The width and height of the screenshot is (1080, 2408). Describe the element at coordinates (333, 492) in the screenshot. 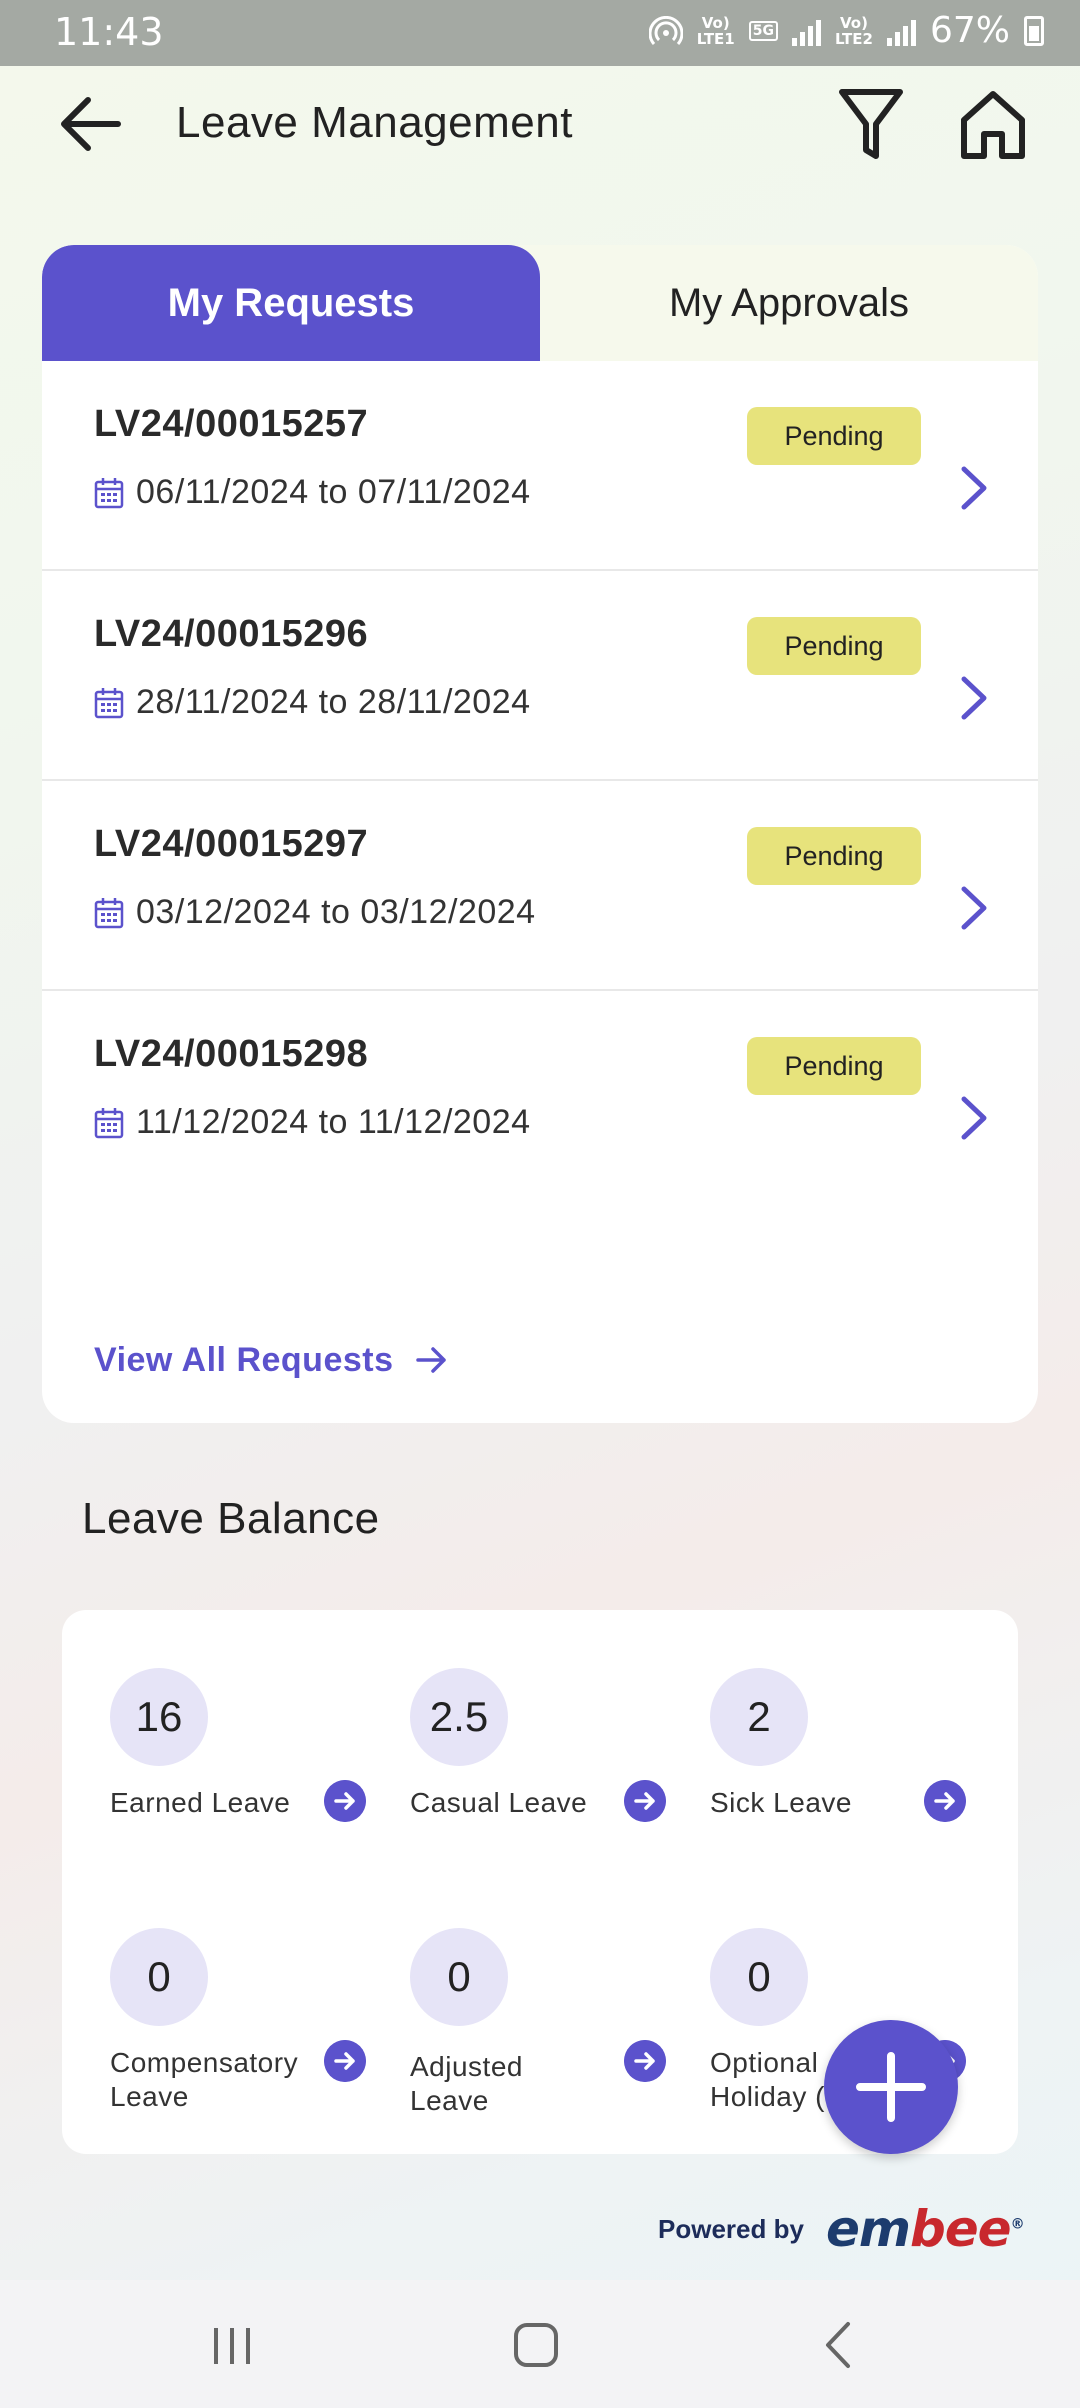

I see `request-dates: 06/11/2024 to 07/11/2024` at that location.